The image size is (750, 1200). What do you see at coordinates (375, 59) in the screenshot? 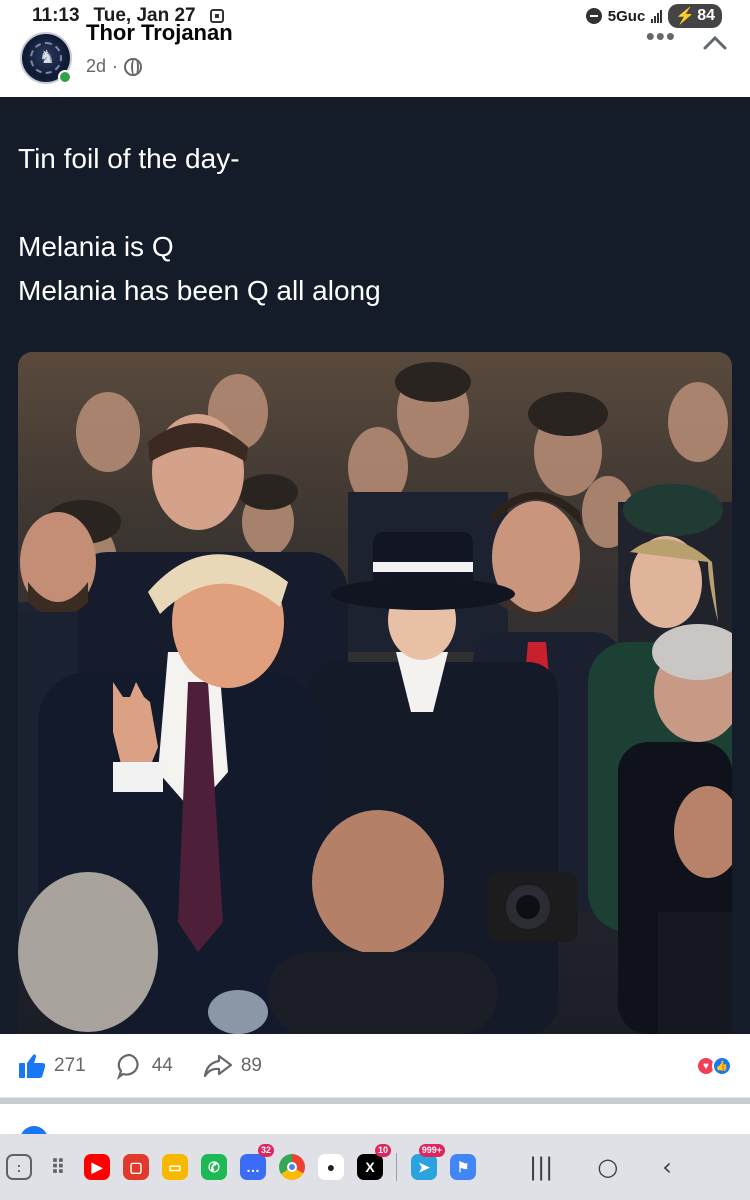
I see `post-header: ♞ Thor Trojanan 2d · •••` at bounding box center [375, 59].